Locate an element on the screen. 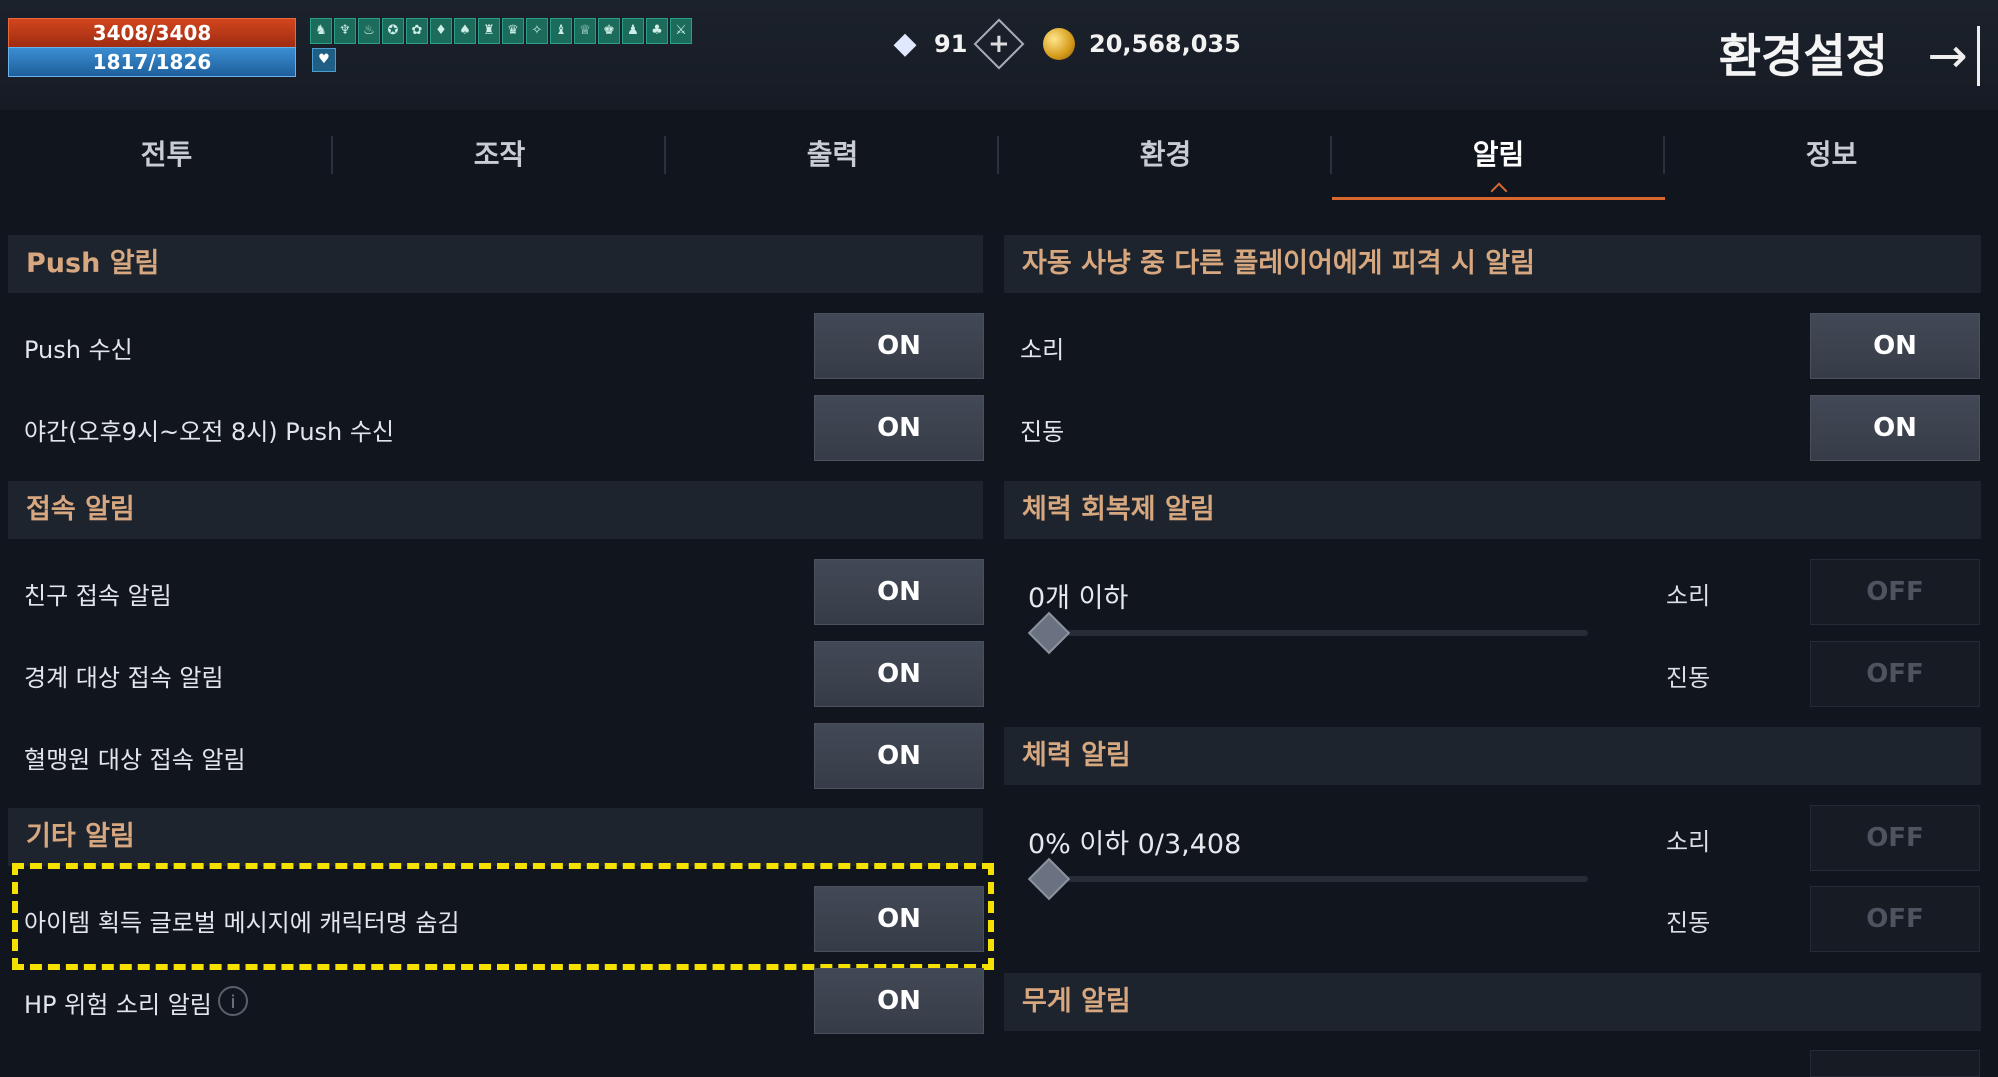  attacked-vibe-toggle: ON is located at coordinates (1895, 428).